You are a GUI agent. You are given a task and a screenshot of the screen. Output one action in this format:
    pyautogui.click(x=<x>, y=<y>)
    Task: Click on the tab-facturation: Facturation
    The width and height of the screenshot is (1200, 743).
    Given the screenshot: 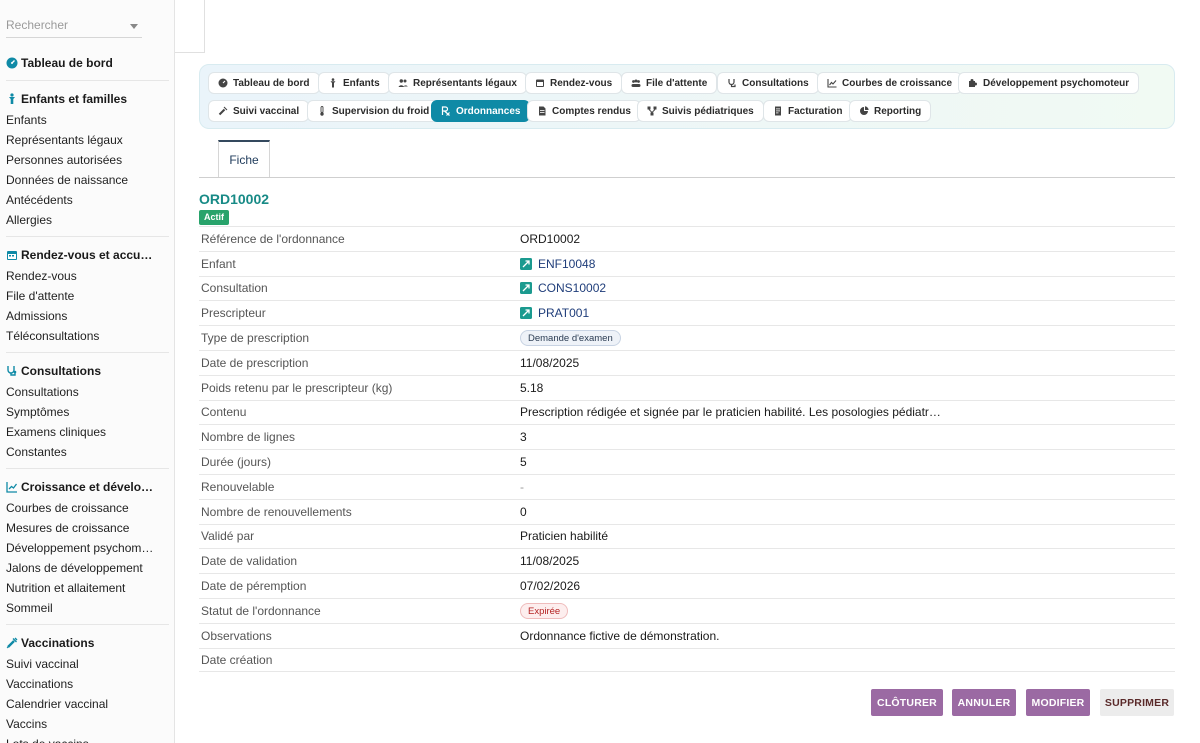 What is the action you would take?
    pyautogui.click(x=808, y=111)
    